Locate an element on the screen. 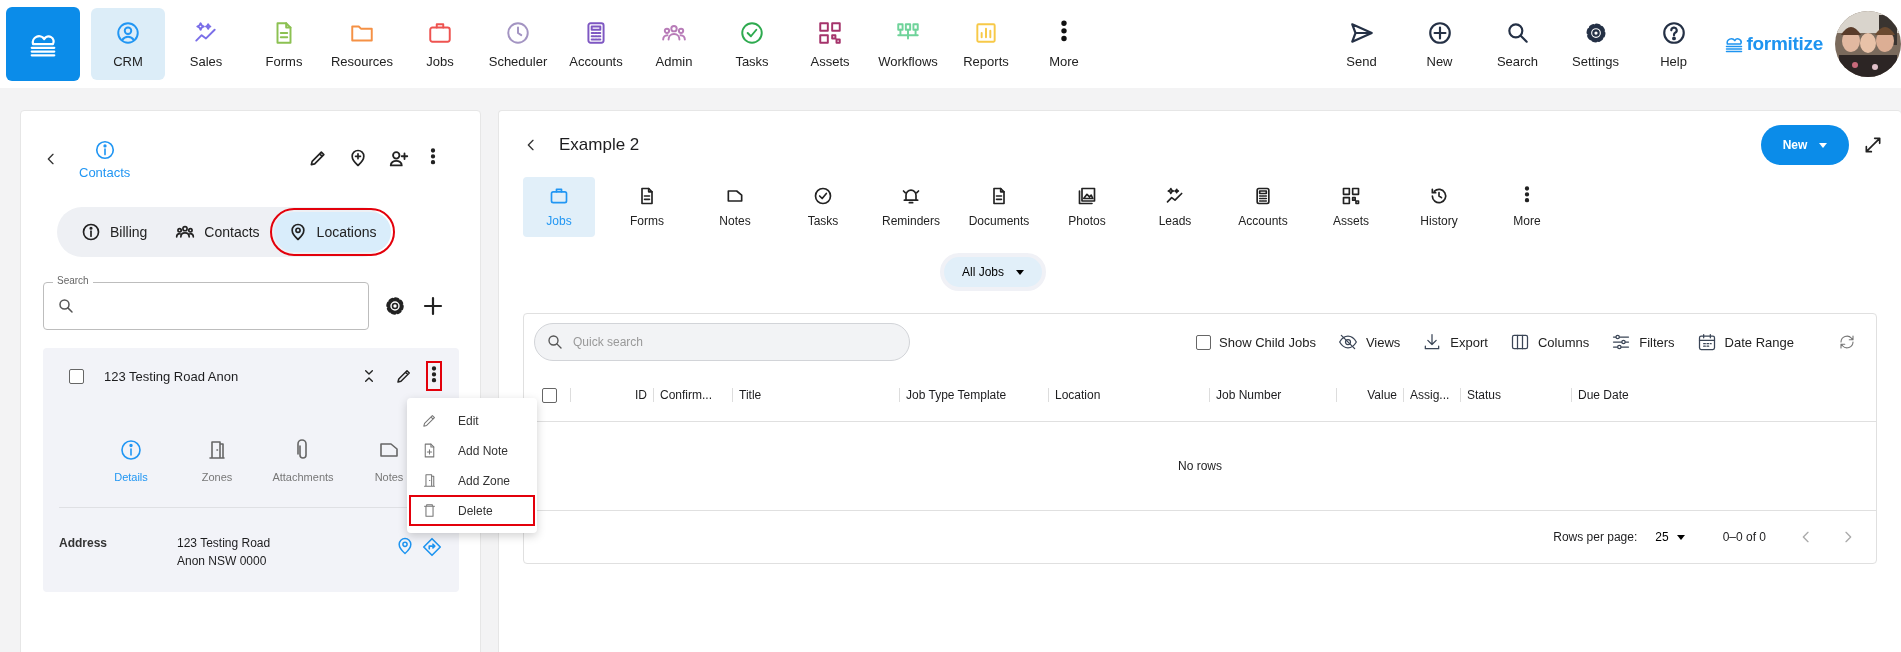 The image size is (1901, 652). location-pin-icon is located at coordinates (405, 546).